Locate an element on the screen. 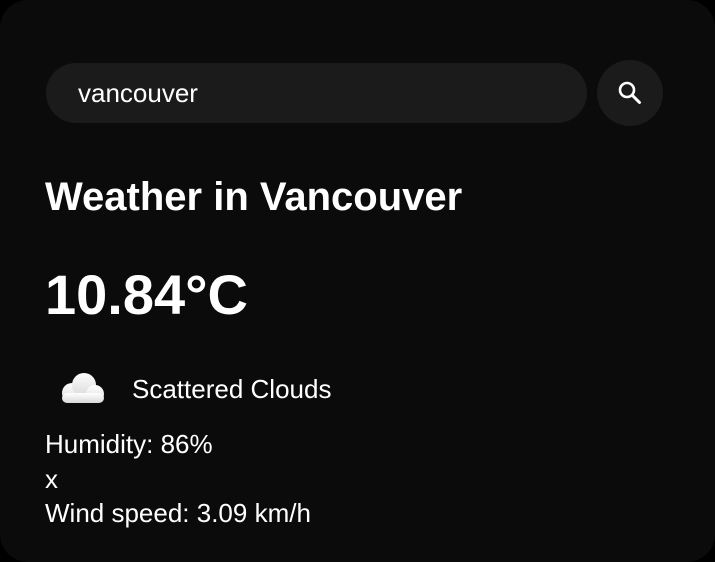  search-bar is located at coordinates (356, 93).